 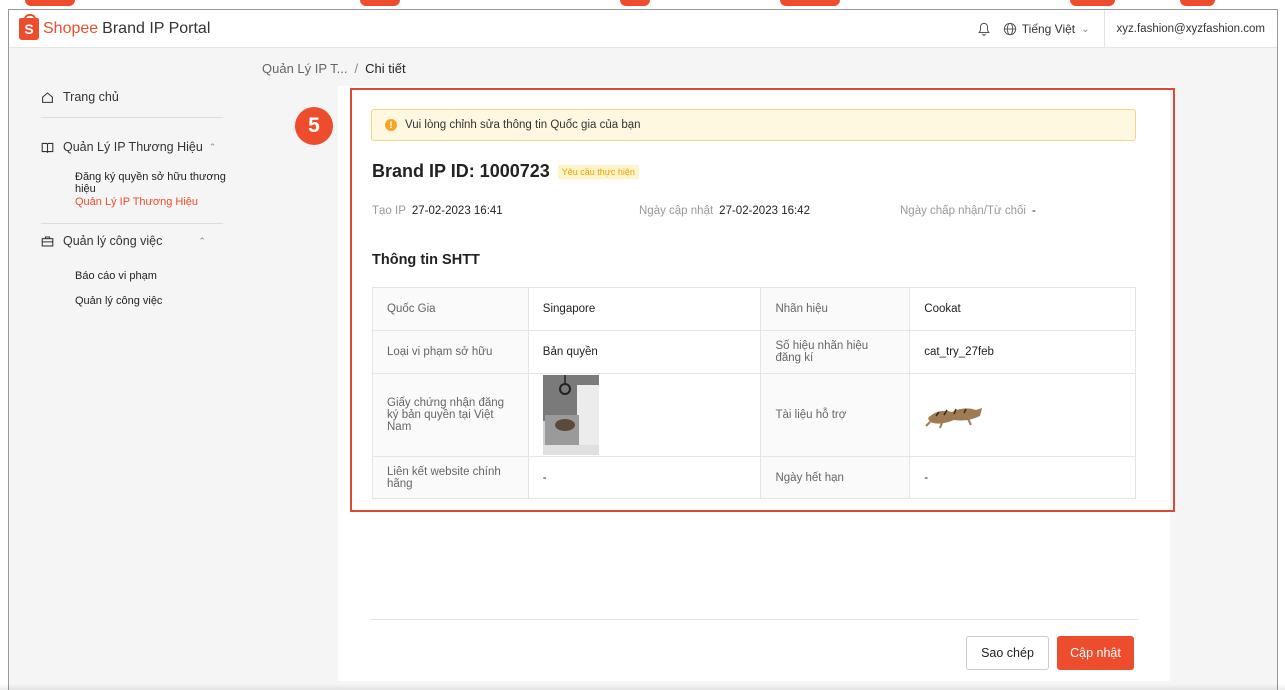 I want to click on sidebar-item-violation-report: Báo cáo vi phạm, so click(x=116, y=276).